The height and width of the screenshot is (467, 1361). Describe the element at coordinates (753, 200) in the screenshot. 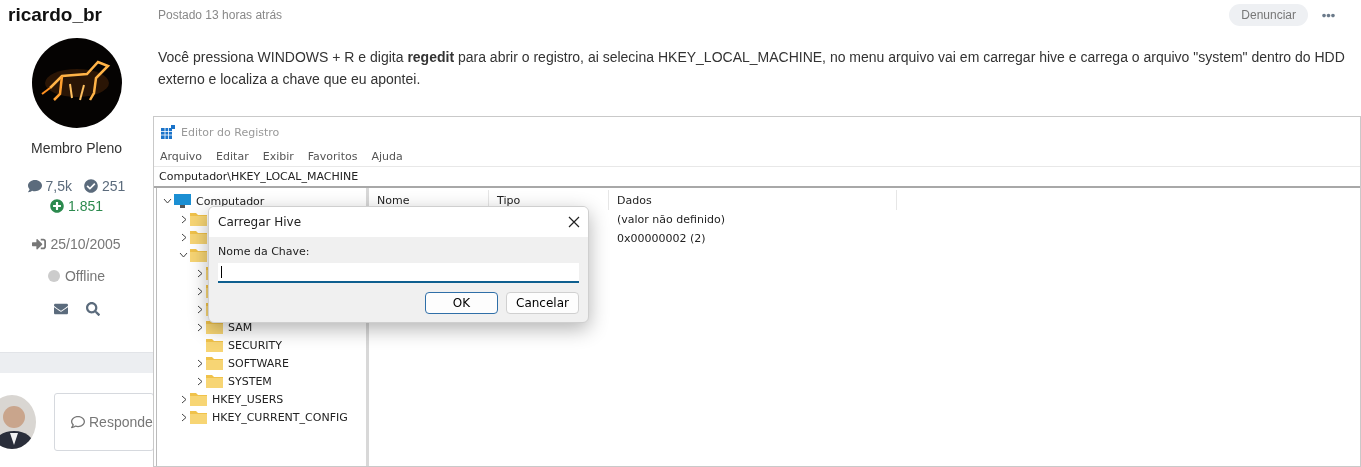

I see `column-header: Dados` at that location.